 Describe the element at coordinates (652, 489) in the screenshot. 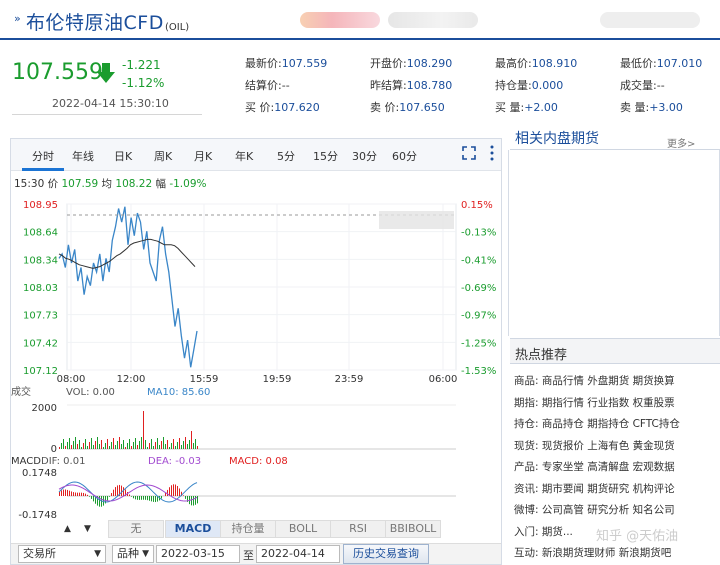

I see `hot-link: 机构评论` at that location.